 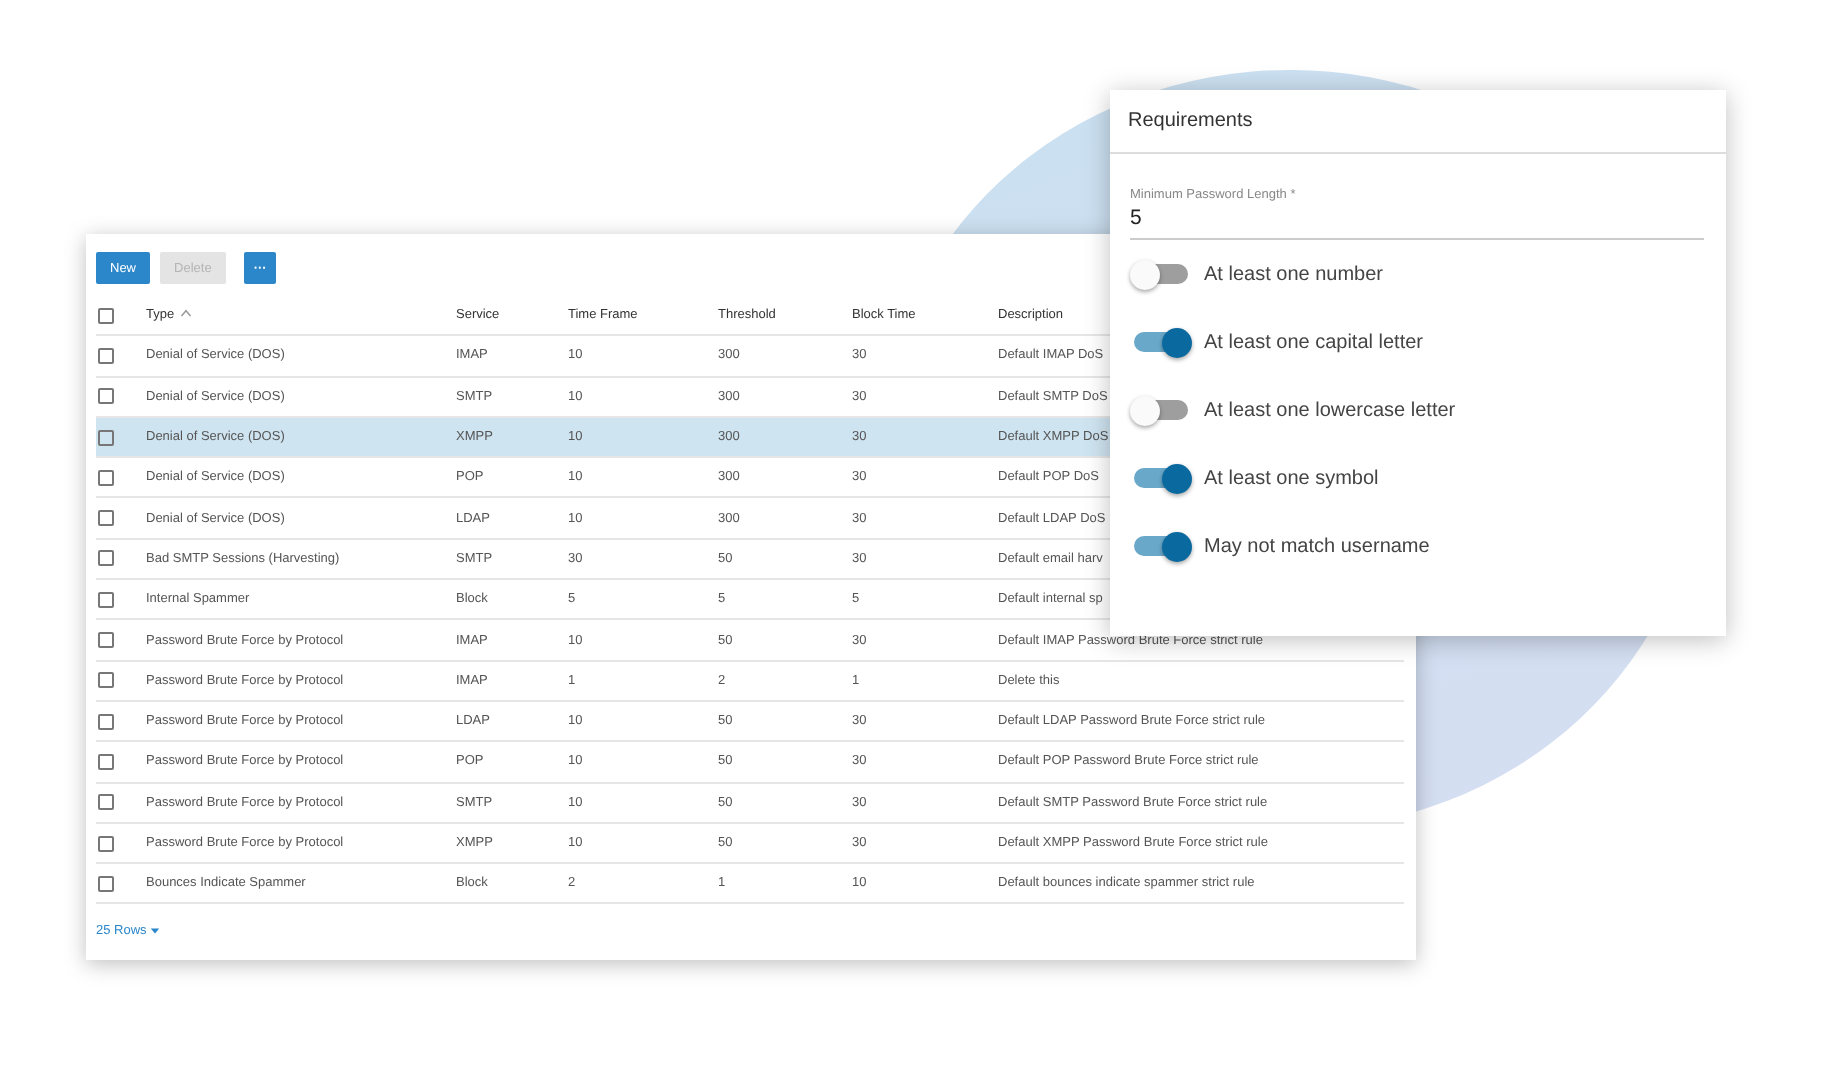 I want to click on panel-title: Requirements, so click(x=1418, y=122).